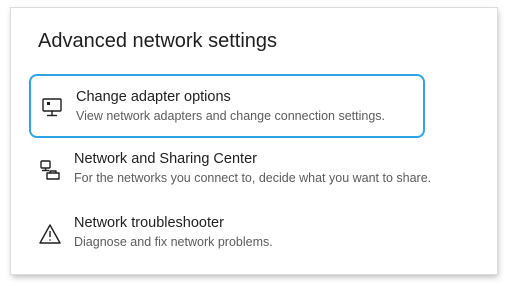 The image size is (508, 286). Describe the element at coordinates (153, 97) in the screenshot. I see `change-adapter-options-title: Change adapter options` at that location.